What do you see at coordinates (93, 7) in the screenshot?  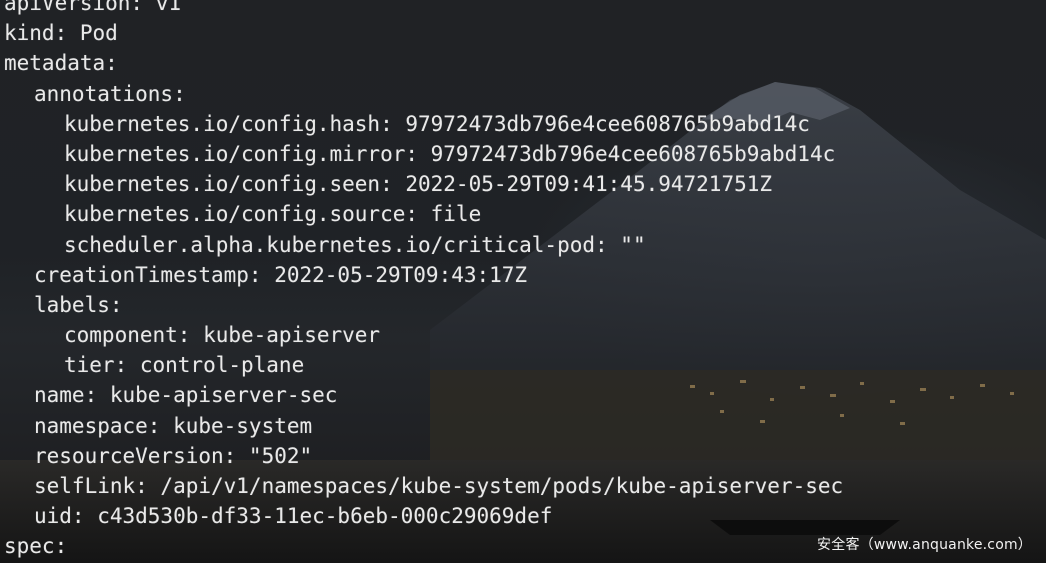 I see `yaml-line: apiVersion: v1` at bounding box center [93, 7].